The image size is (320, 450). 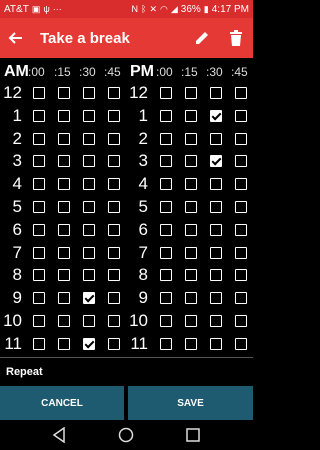 I want to click on recents-nav-icon, so click(x=193, y=435).